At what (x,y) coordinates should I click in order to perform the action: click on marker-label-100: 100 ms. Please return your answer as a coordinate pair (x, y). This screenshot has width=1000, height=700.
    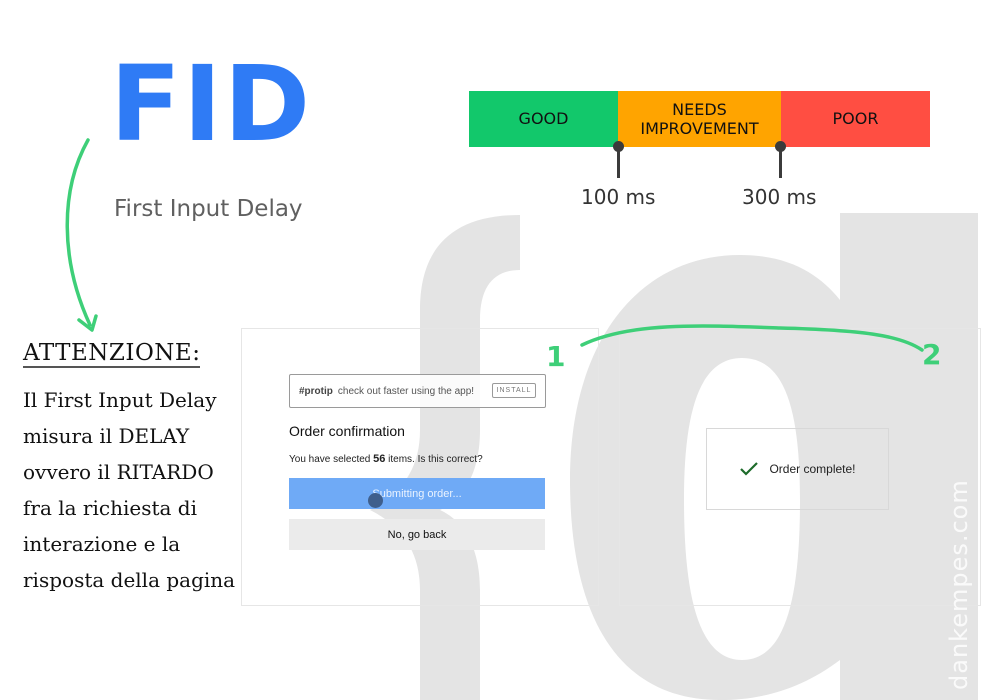
    Looking at the image, I should click on (618, 197).